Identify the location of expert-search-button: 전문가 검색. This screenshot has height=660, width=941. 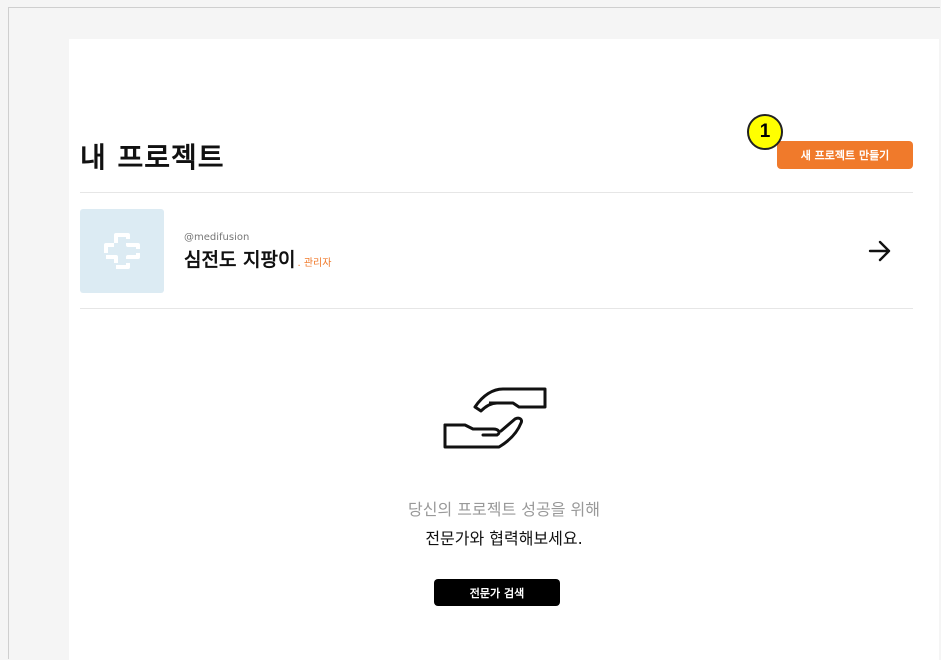
(497, 592).